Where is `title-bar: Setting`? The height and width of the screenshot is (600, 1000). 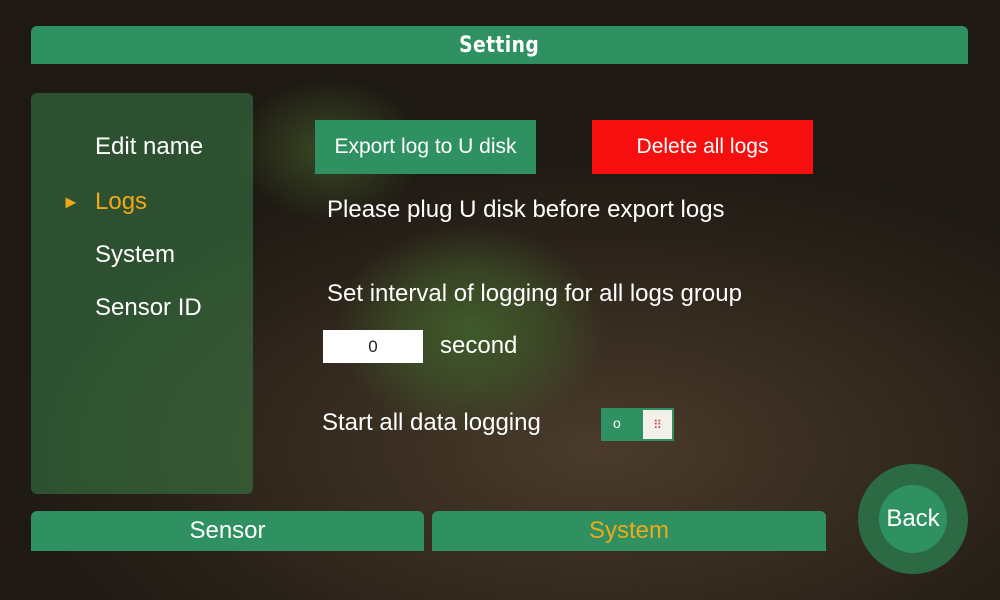 title-bar: Setting is located at coordinates (499, 45).